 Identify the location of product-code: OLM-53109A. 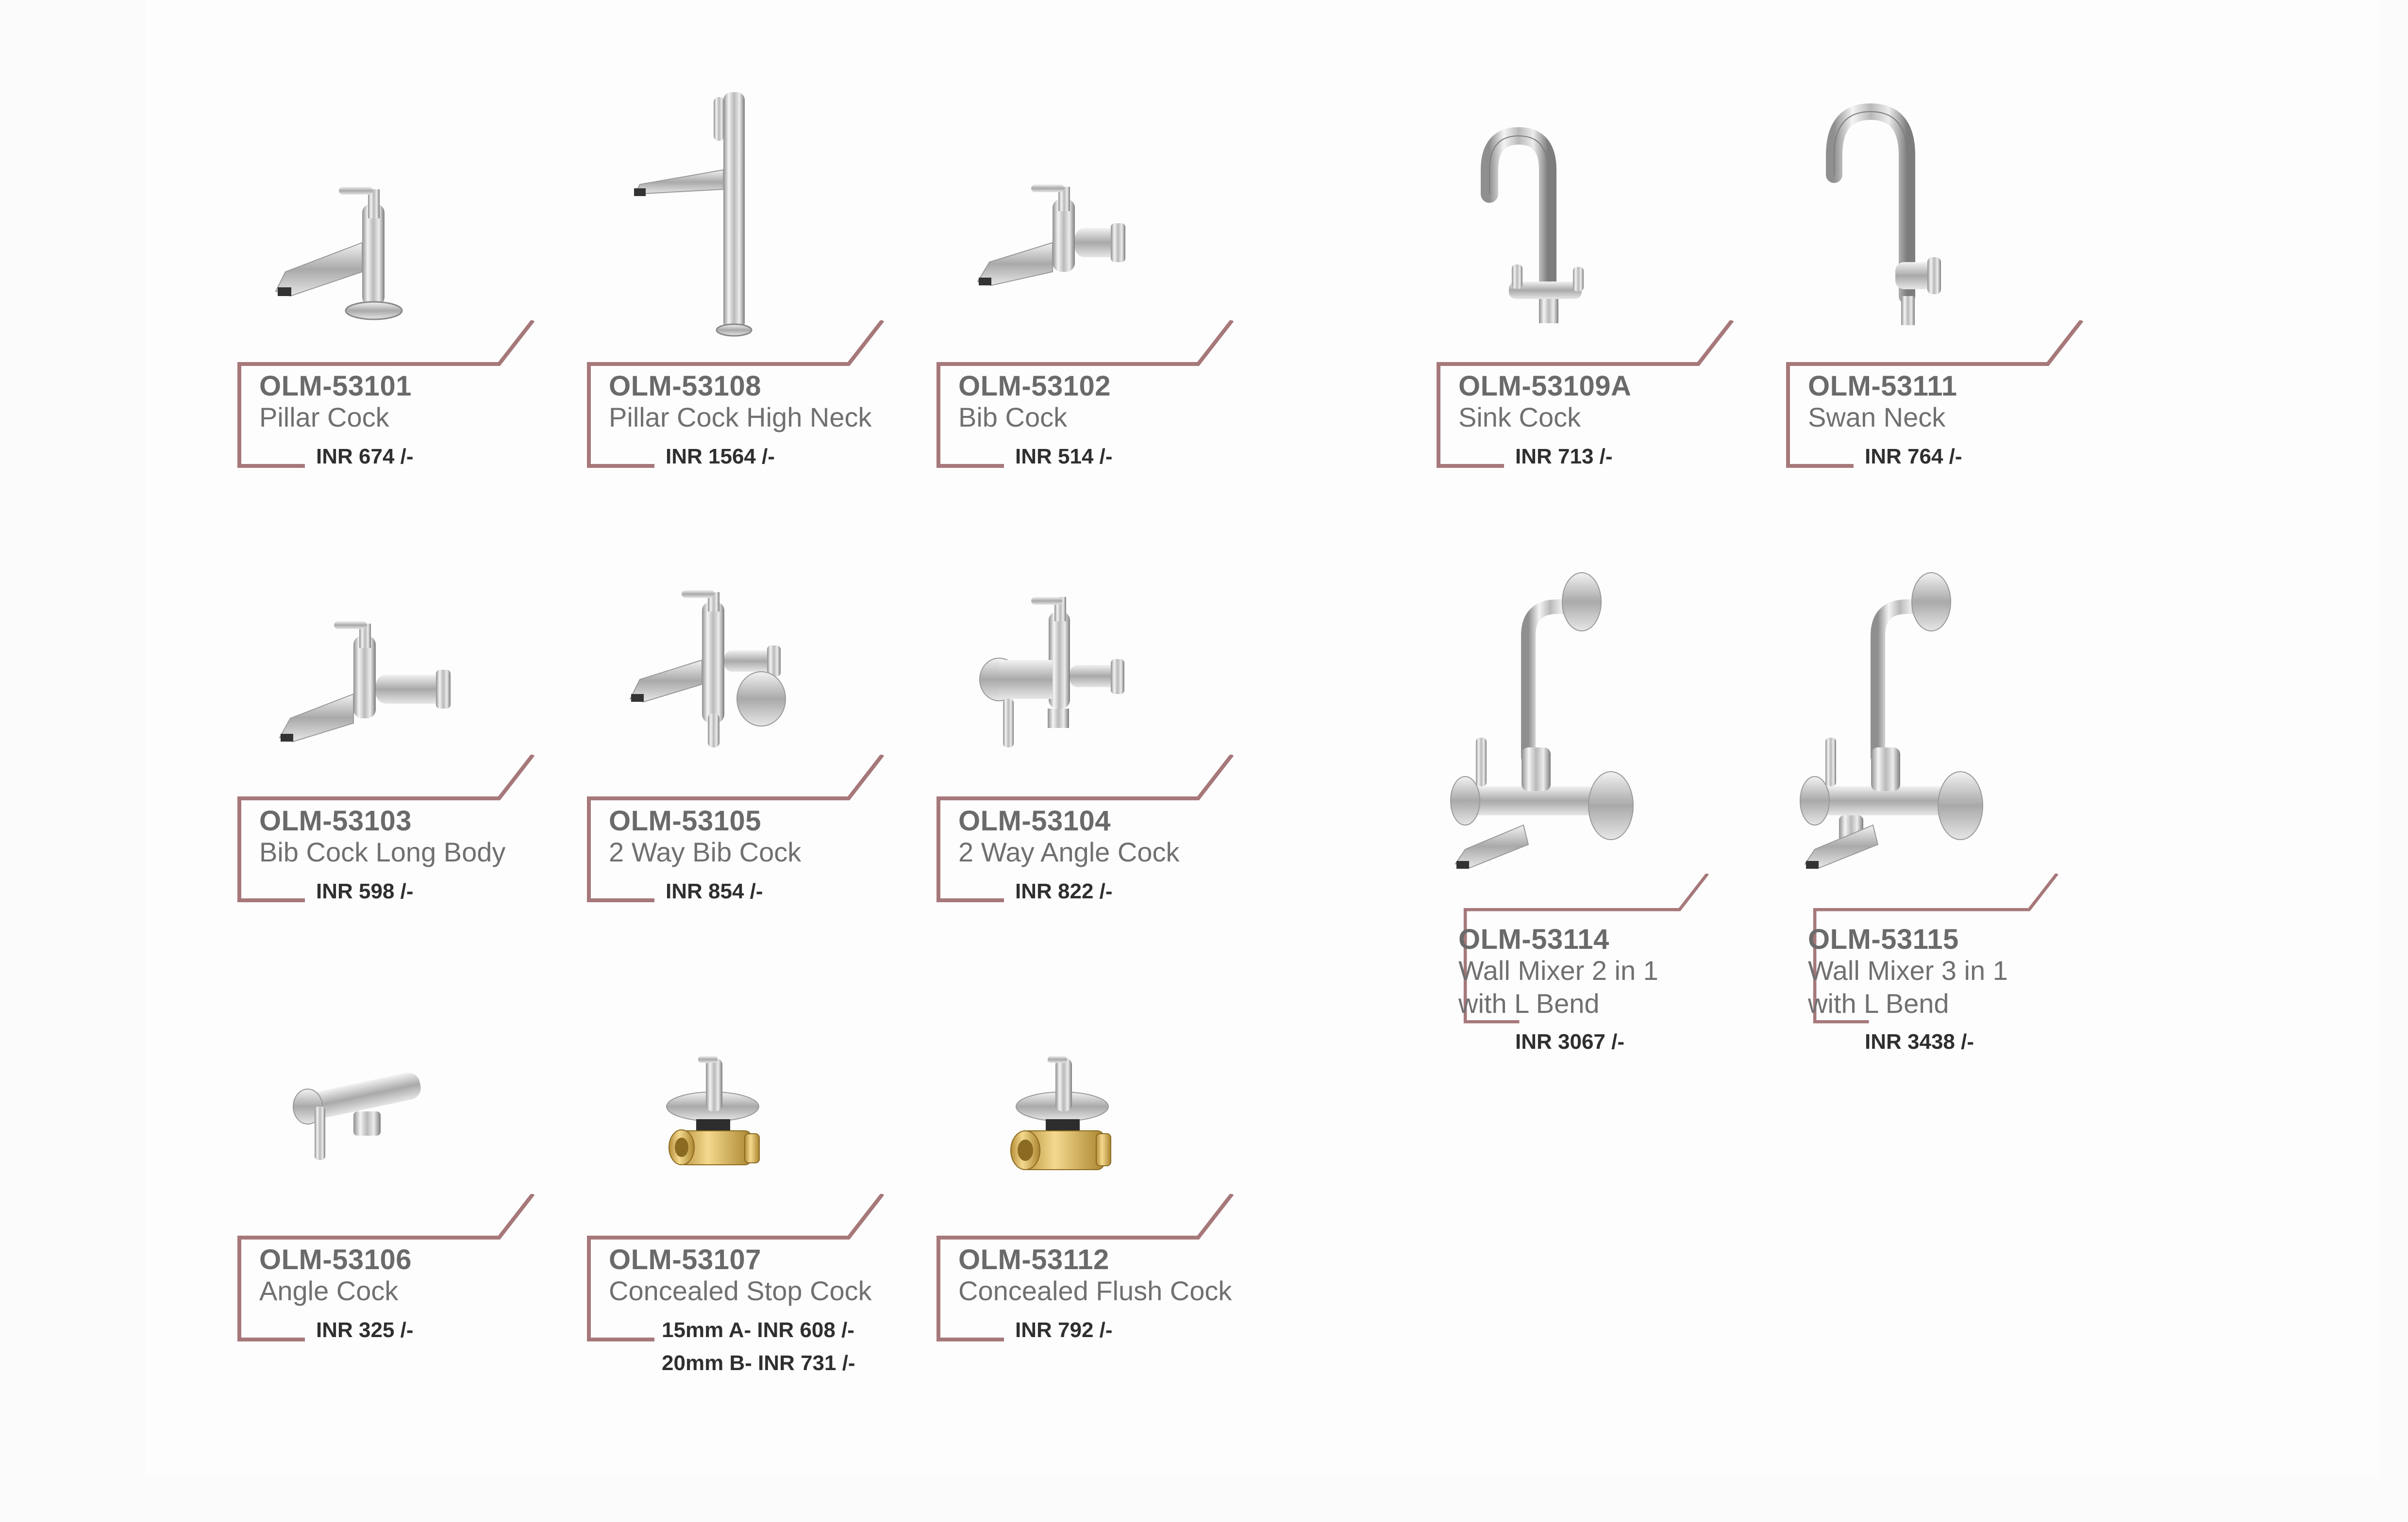
(1545, 386).